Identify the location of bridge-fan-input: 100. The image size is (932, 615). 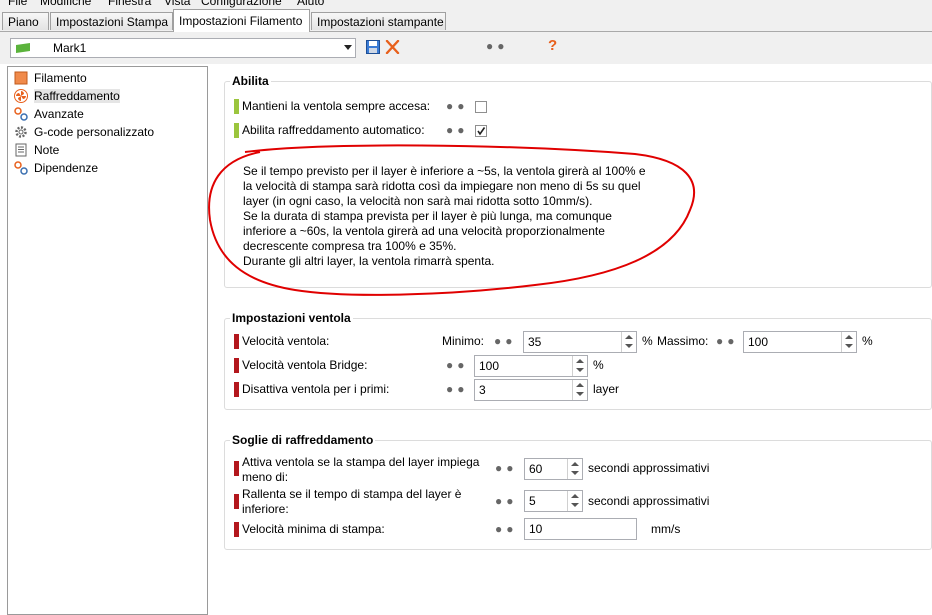
(531, 366).